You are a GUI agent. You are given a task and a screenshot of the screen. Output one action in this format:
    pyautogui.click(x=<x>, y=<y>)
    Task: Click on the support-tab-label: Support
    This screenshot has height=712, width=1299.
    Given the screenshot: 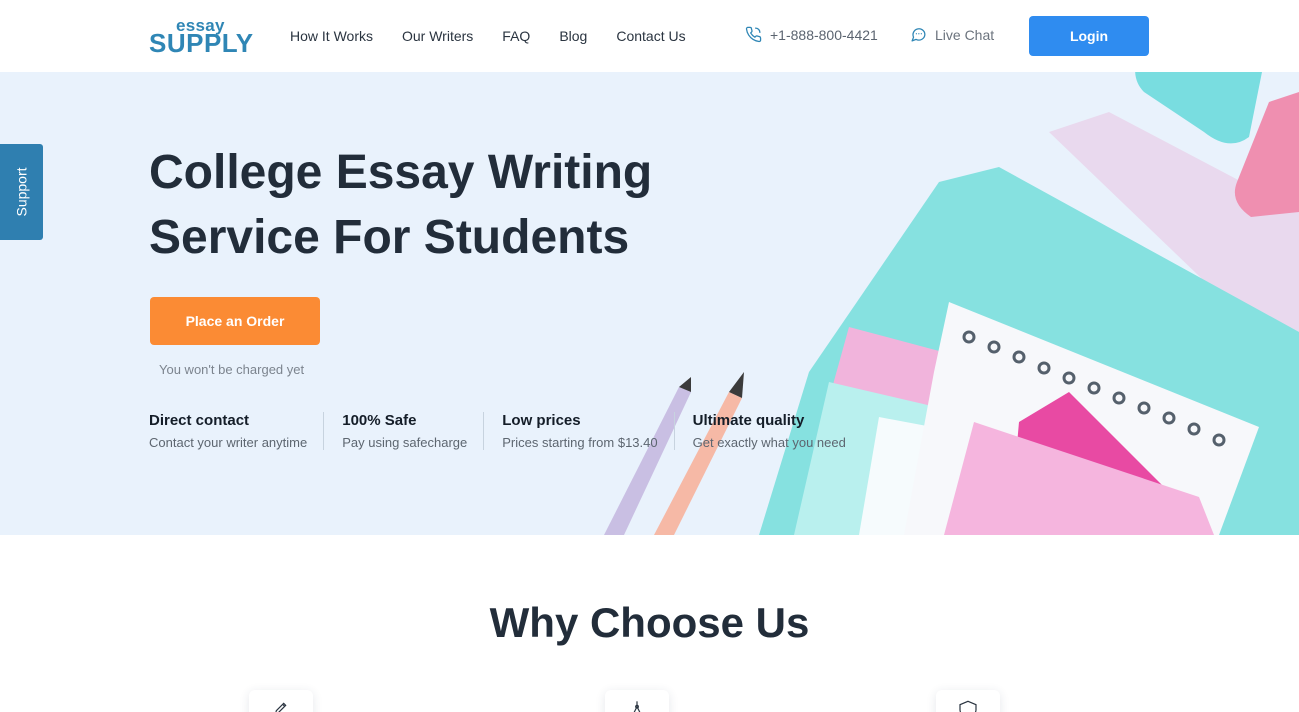 What is the action you would take?
    pyautogui.click(x=21, y=192)
    